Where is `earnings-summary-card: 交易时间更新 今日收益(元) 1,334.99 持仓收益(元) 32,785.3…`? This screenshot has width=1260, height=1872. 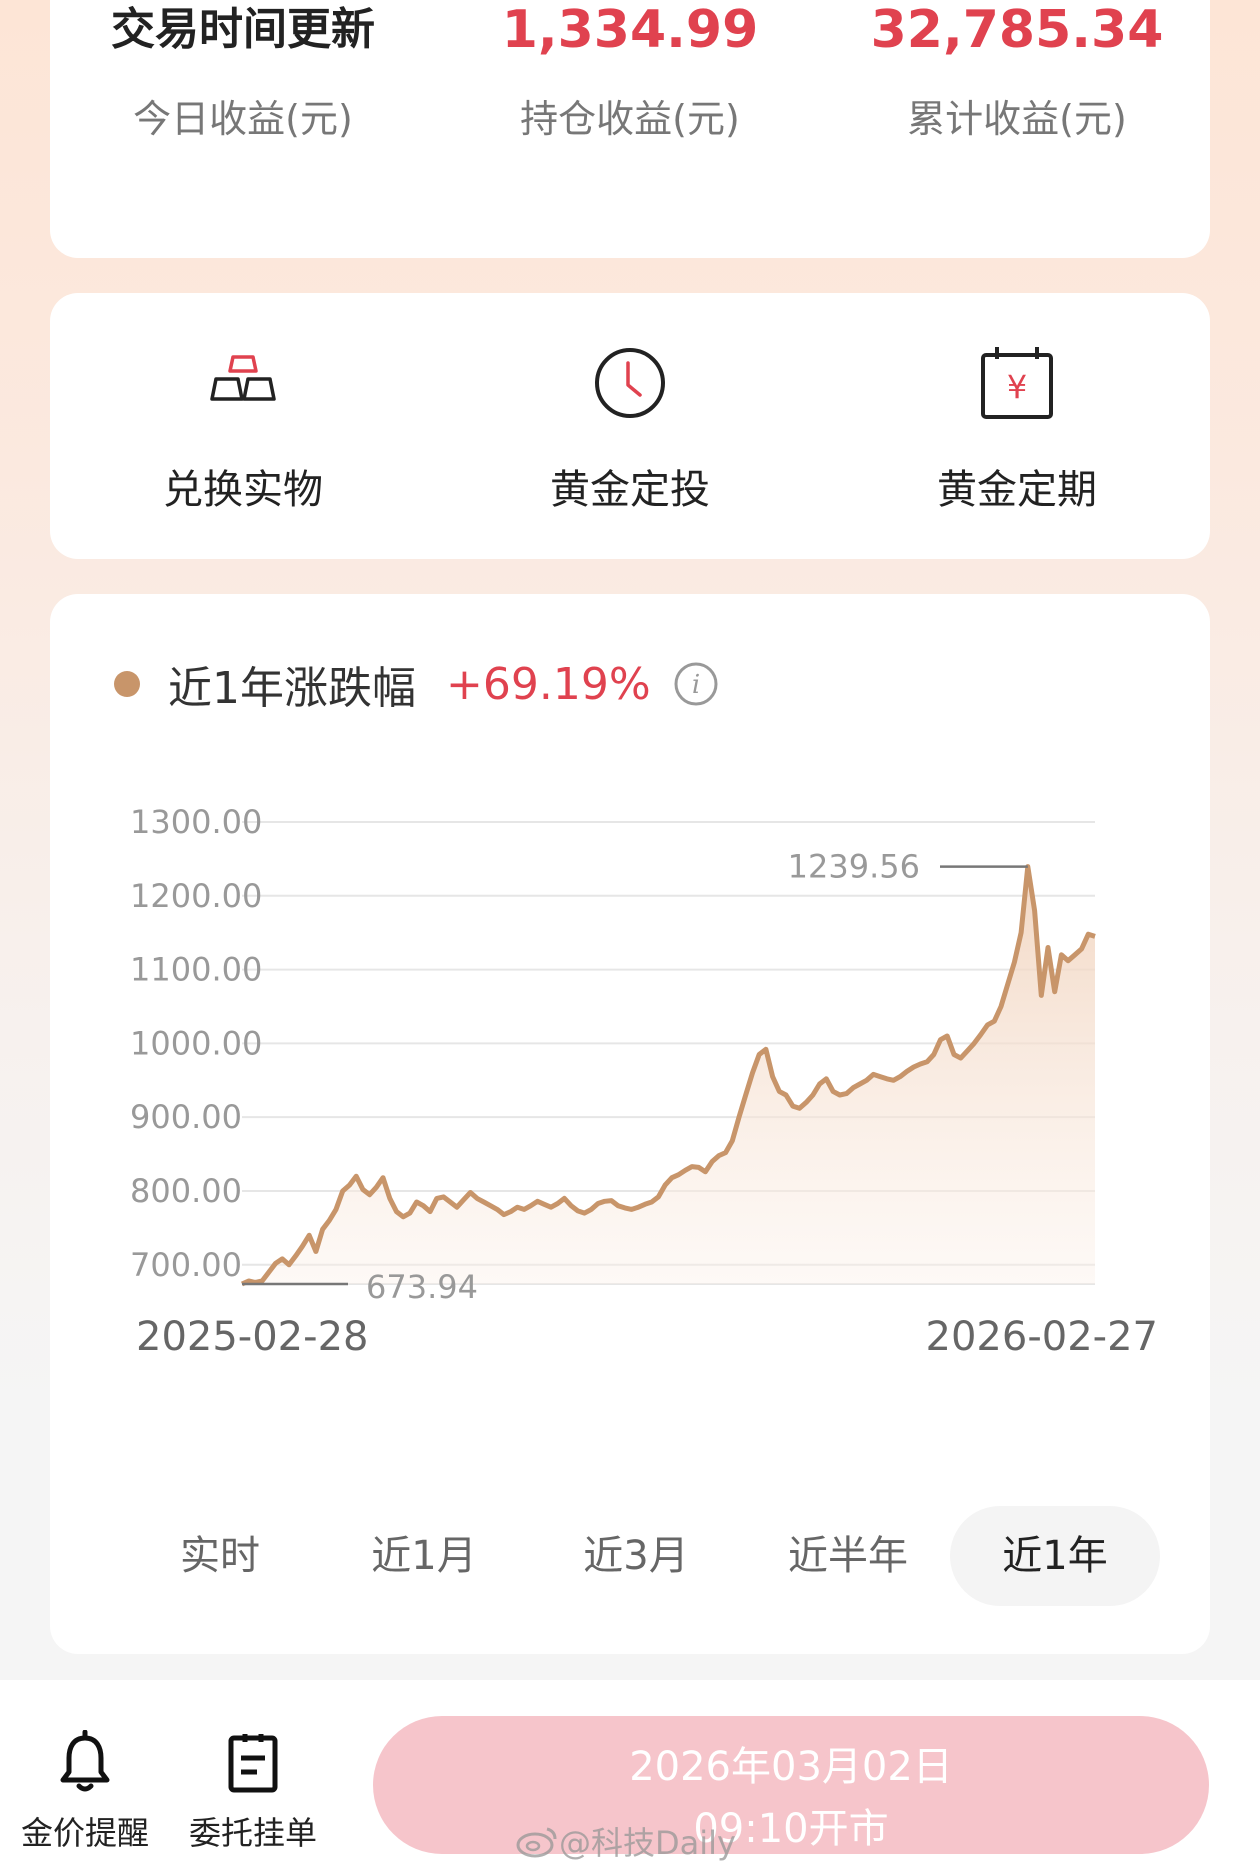 earnings-summary-card: 交易时间更新 今日收益(元) 1,334.99 持仓收益(元) 32,785.3… is located at coordinates (630, 129).